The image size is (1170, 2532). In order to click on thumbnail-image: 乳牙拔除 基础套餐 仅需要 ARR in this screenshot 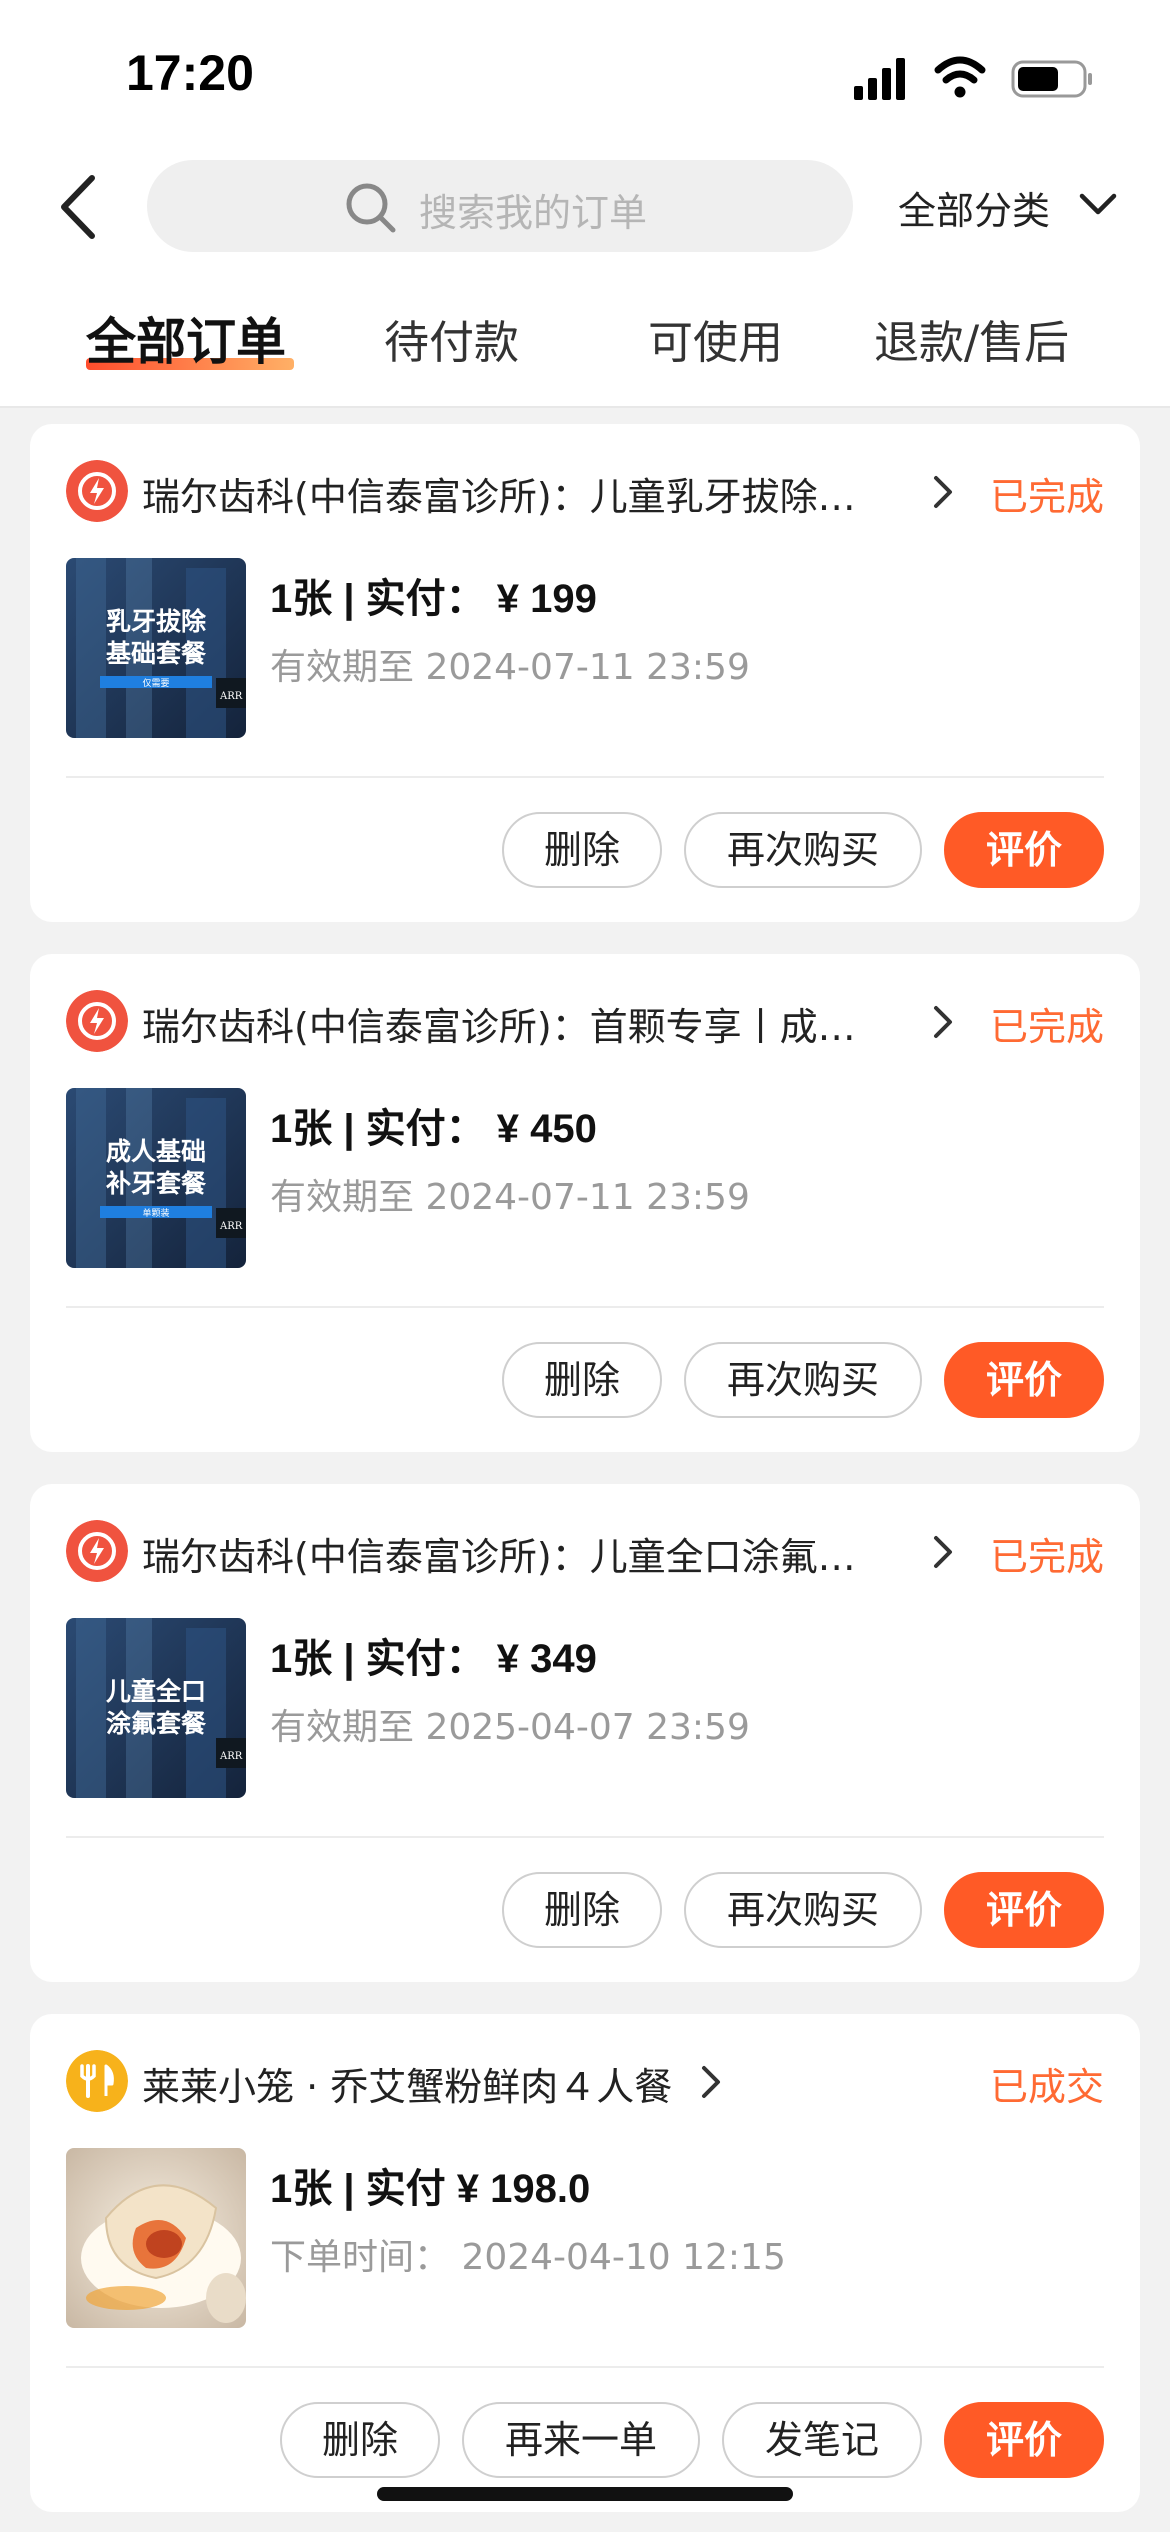, I will do `click(156, 648)`.